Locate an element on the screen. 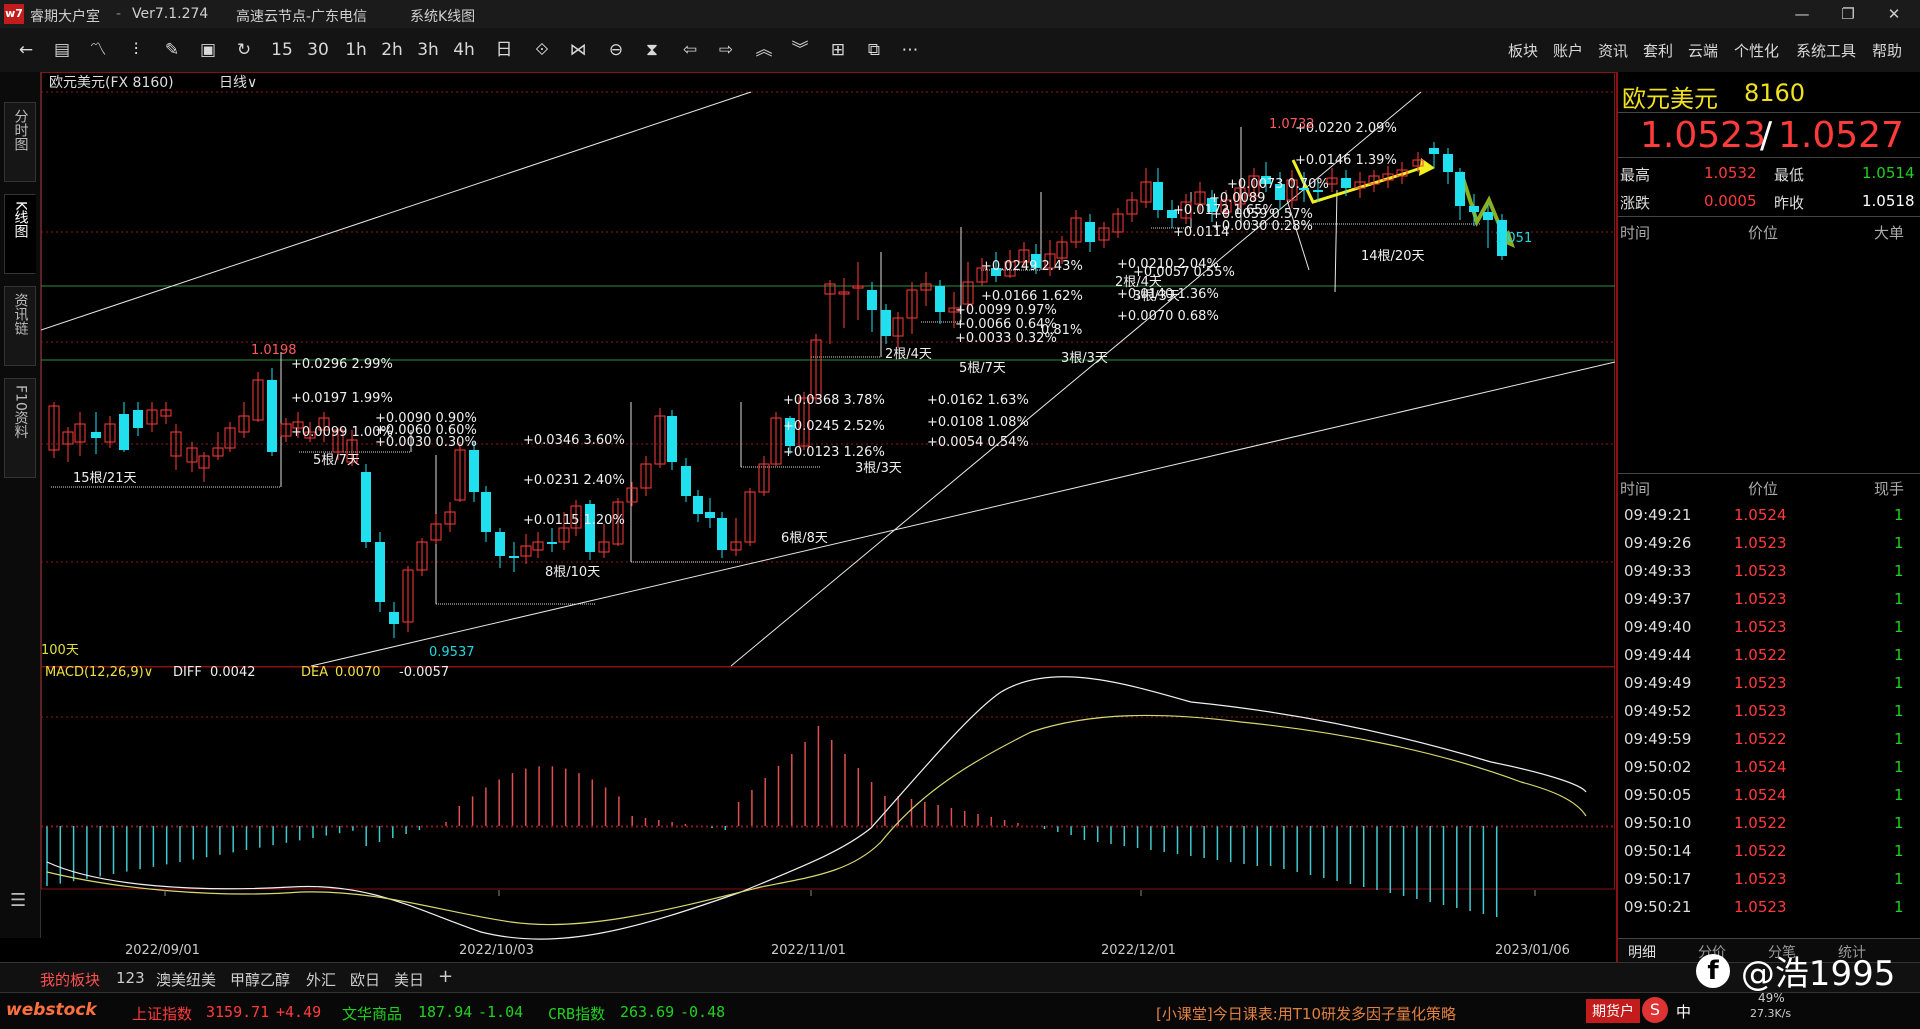 This screenshot has width=1920, height=1029. high-value: 1.0532 is located at coordinates (1730, 173).